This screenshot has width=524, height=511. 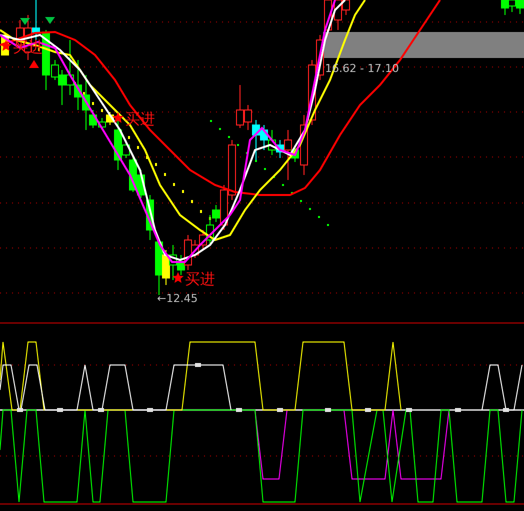 I want to click on up-triangle-icon, so click(x=34, y=64).